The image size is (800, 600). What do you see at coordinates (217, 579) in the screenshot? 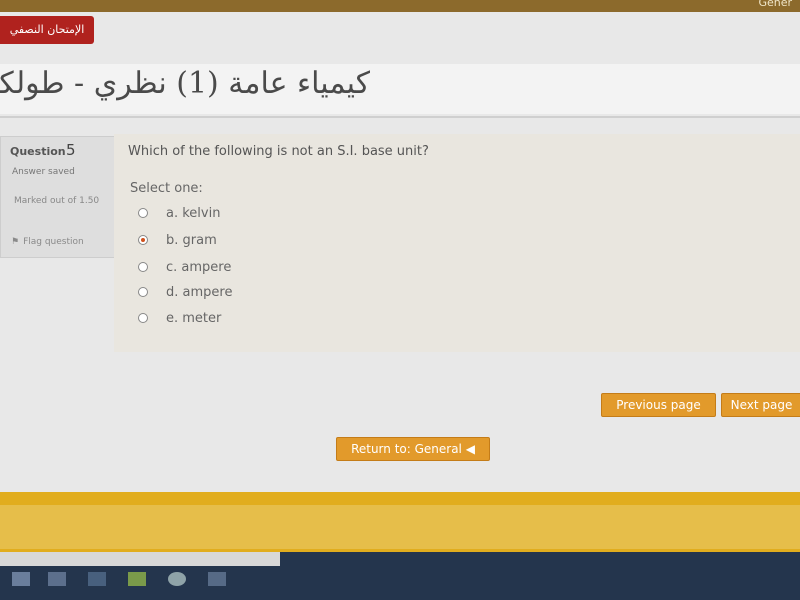
I see `window-icon` at bounding box center [217, 579].